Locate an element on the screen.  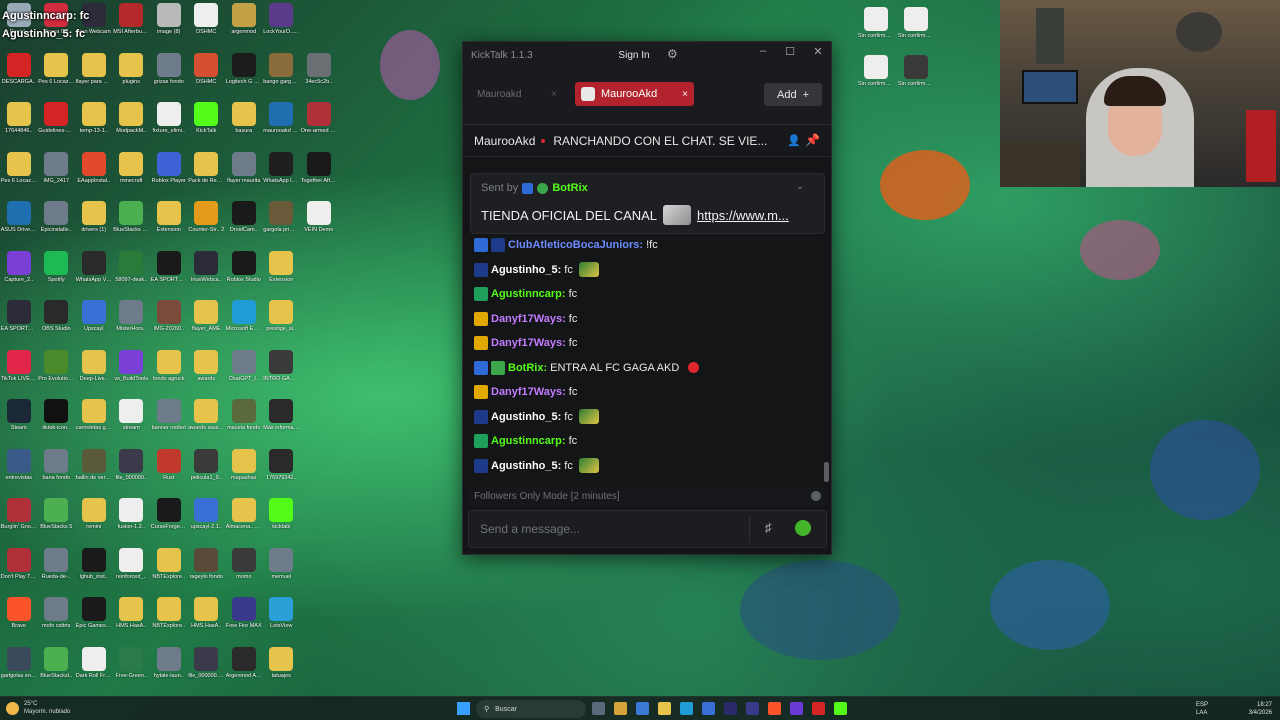
desktop-icon: Pro Evolution Soccer 6 is located at coordinates (57, 372).